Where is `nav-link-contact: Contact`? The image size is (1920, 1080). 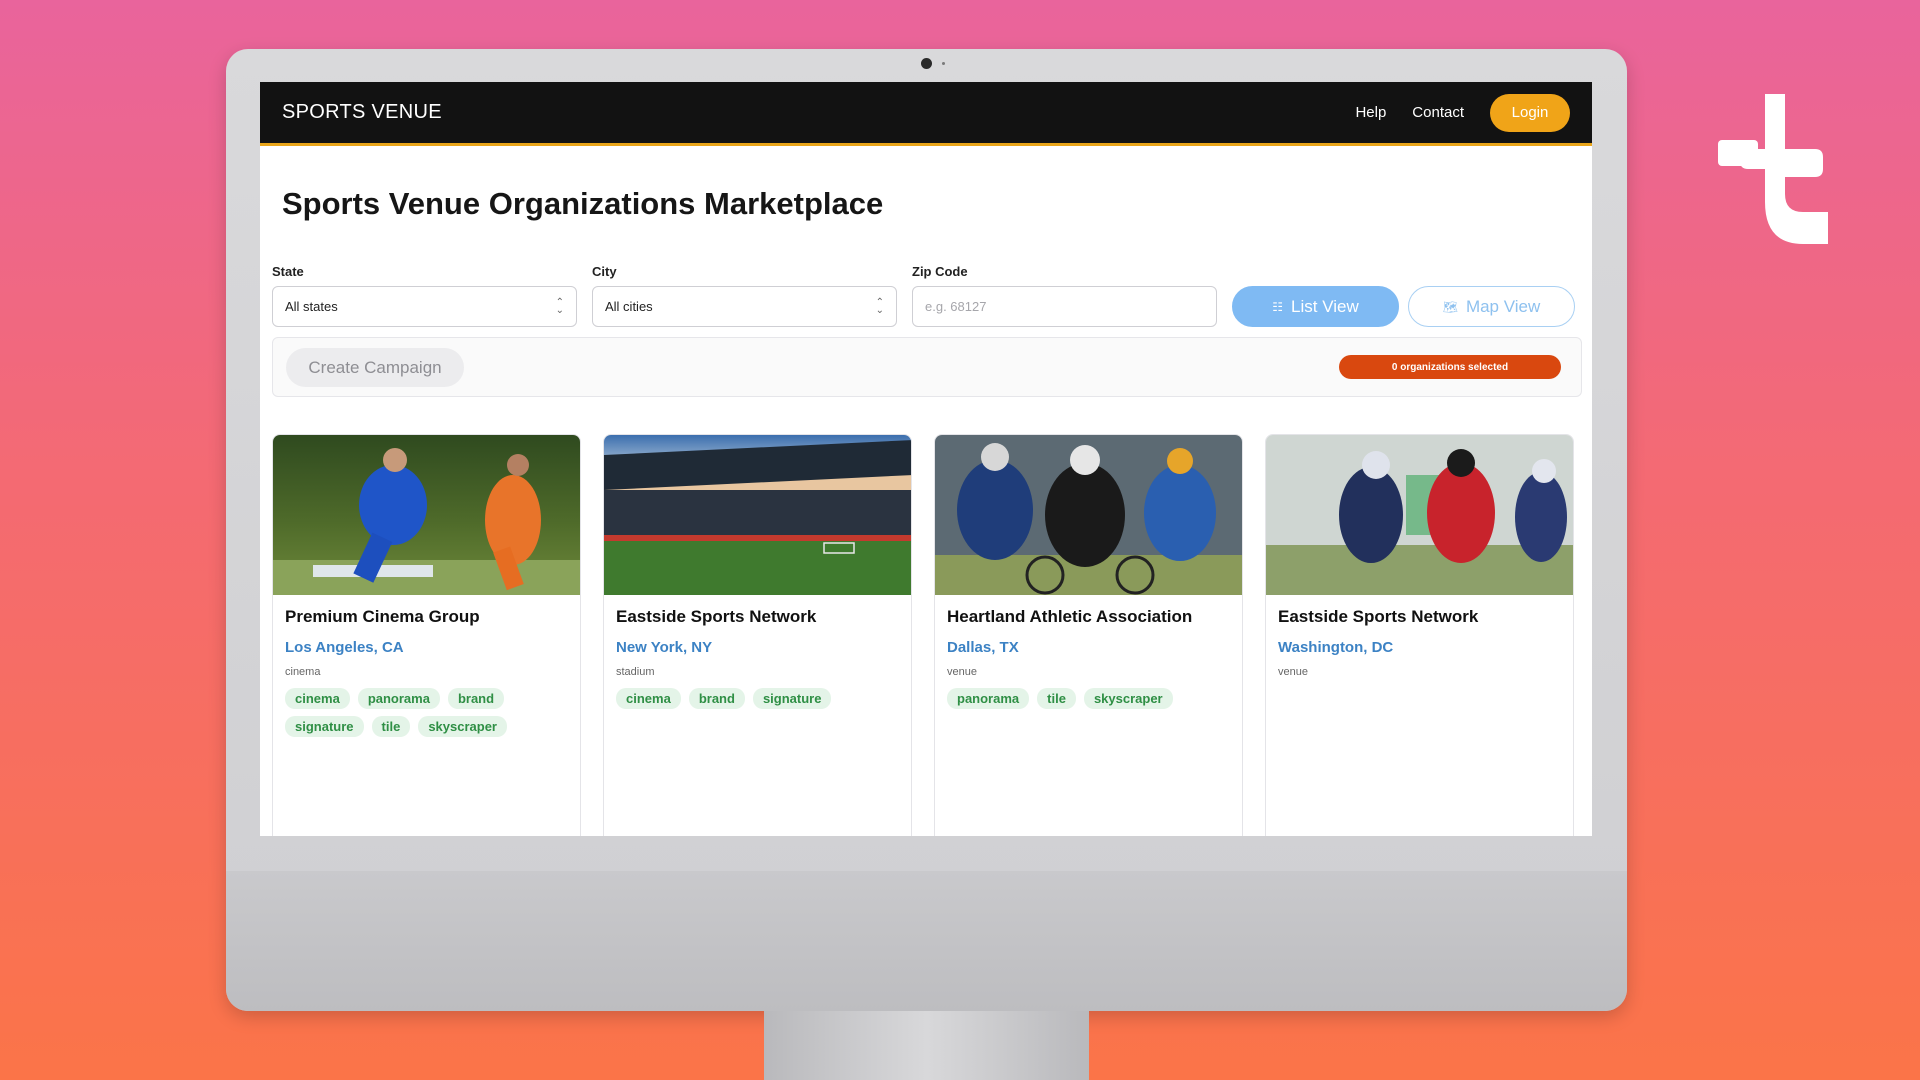 nav-link-contact: Contact is located at coordinates (1438, 112).